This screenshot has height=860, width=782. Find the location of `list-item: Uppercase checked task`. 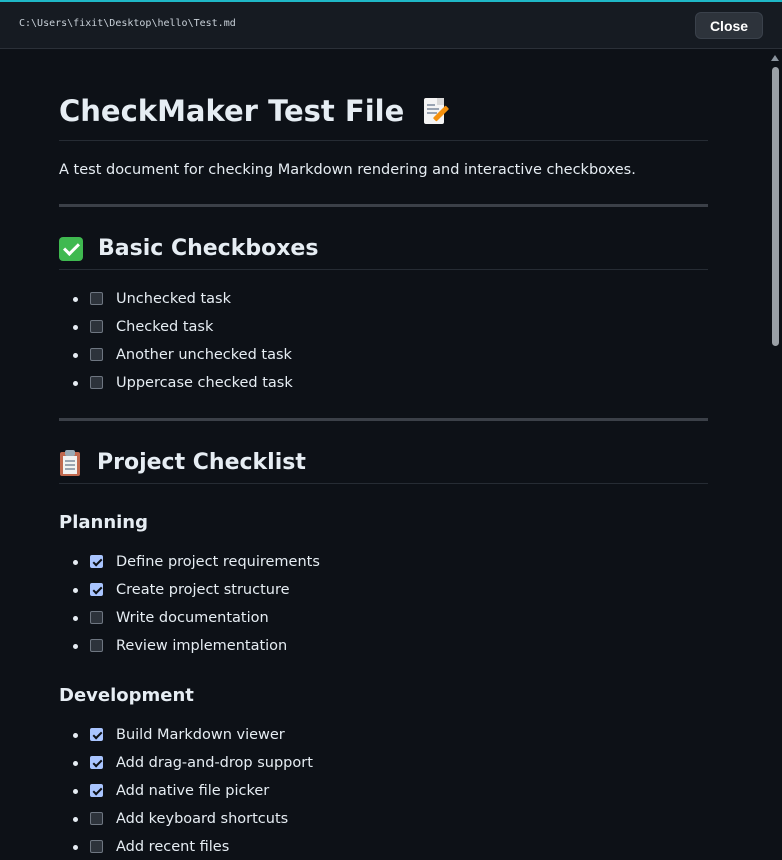

list-item: Uppercase checked task is located at coordinates (383, 383).